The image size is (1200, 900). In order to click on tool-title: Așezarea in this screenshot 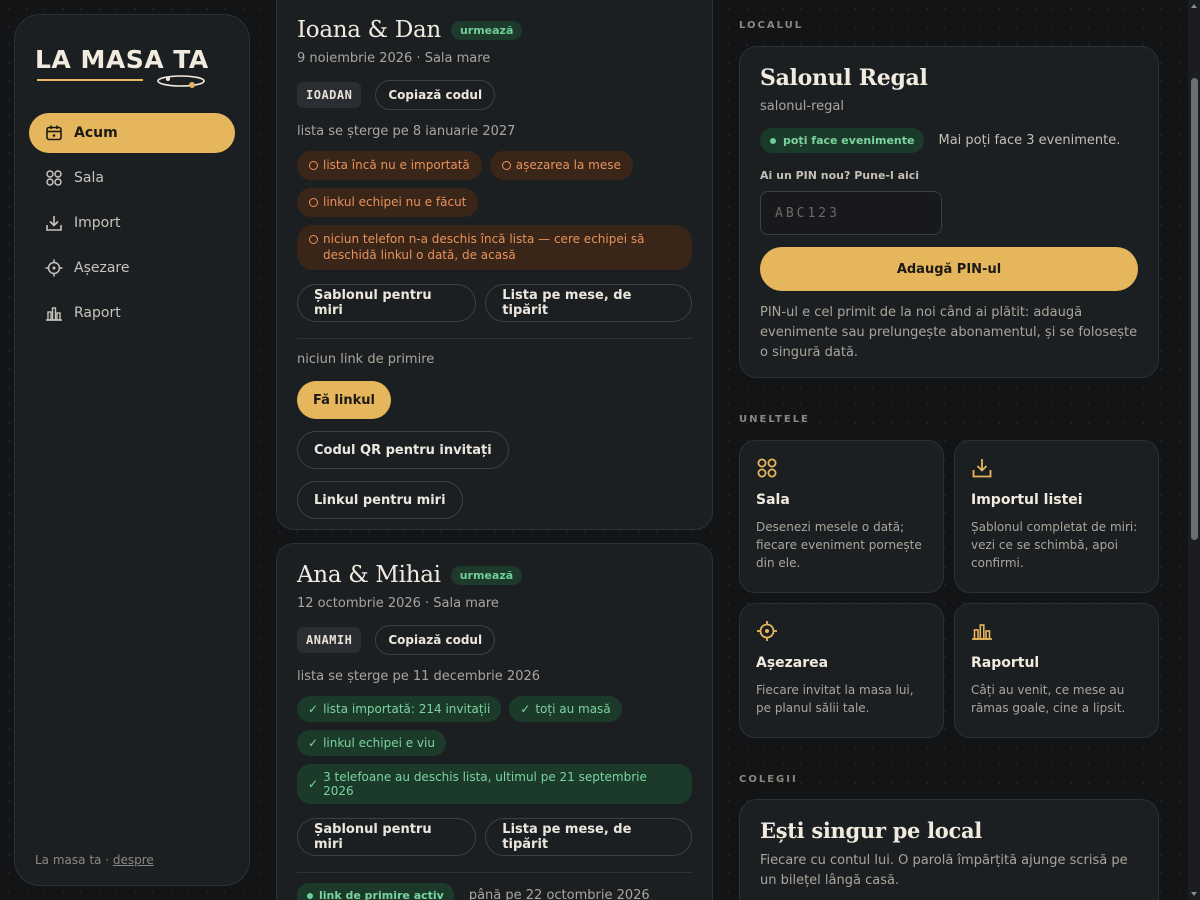, I will do `click(792, 663)`.